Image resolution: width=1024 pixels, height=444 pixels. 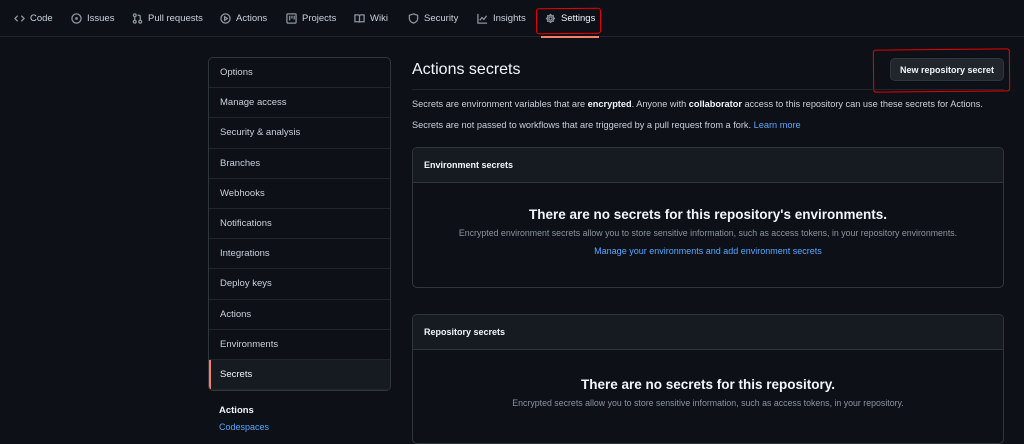 I want to click on sidebar-item-actions: Actions, so click(x=299, y=315).